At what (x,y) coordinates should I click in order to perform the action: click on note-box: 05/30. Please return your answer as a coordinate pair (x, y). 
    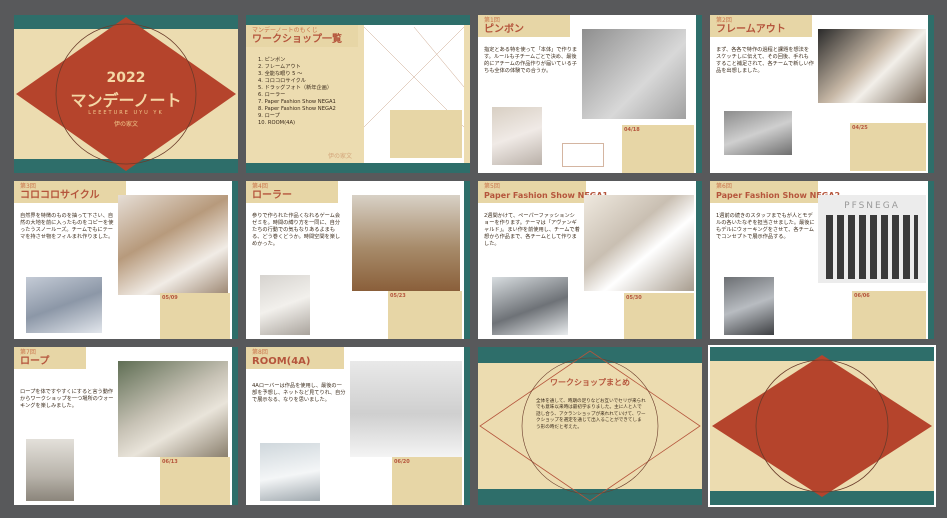
    Looking at the image, I should click on (659, 316).